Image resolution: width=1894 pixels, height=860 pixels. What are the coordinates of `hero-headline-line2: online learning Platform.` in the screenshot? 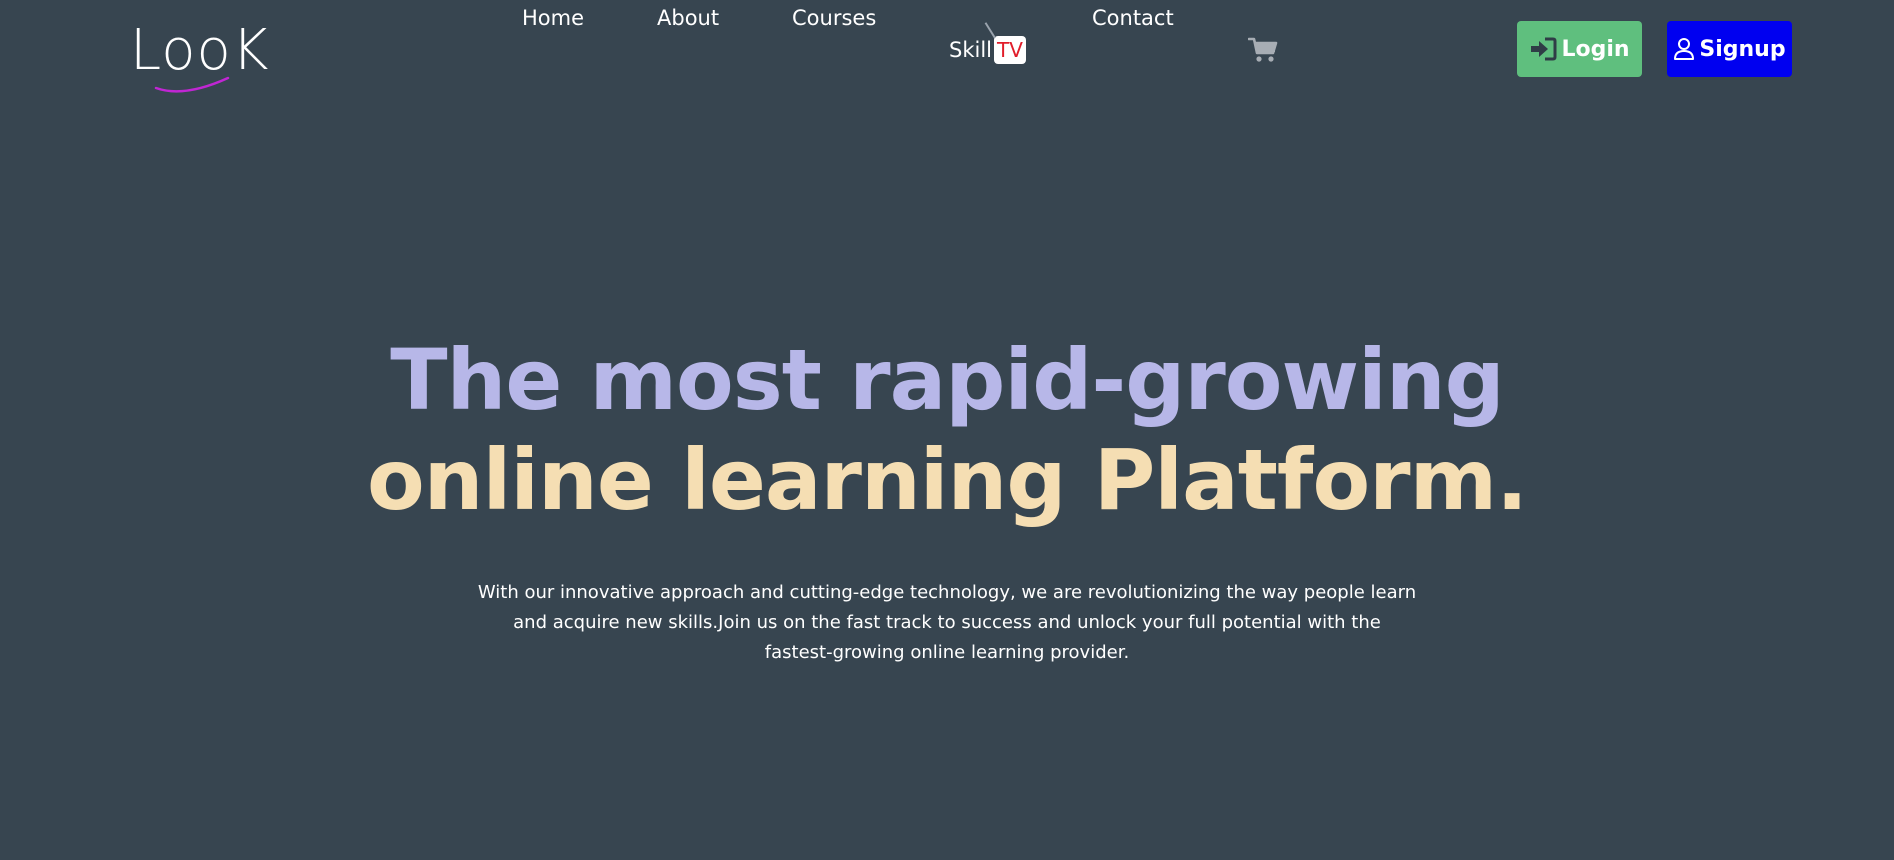 It's located at (947, 480).